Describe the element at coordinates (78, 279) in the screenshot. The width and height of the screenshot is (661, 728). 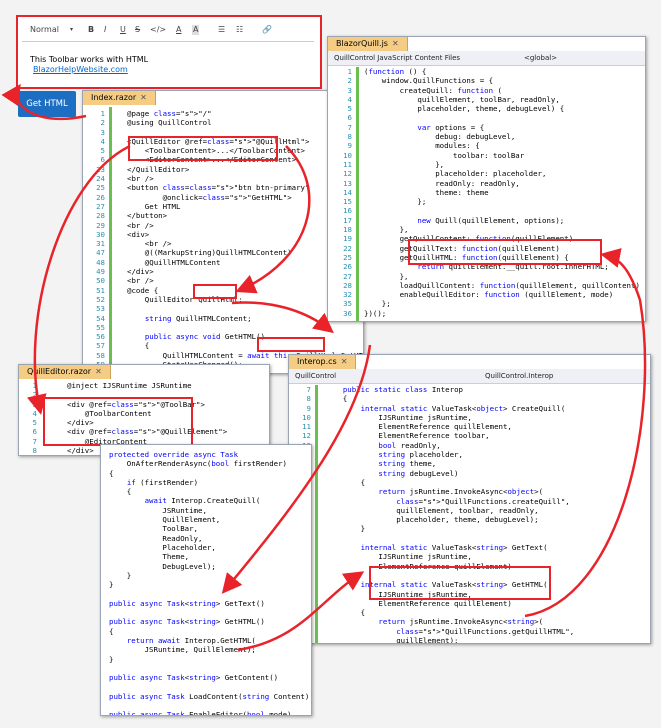
I see `arrow-index-to-quilleditor` at that location.